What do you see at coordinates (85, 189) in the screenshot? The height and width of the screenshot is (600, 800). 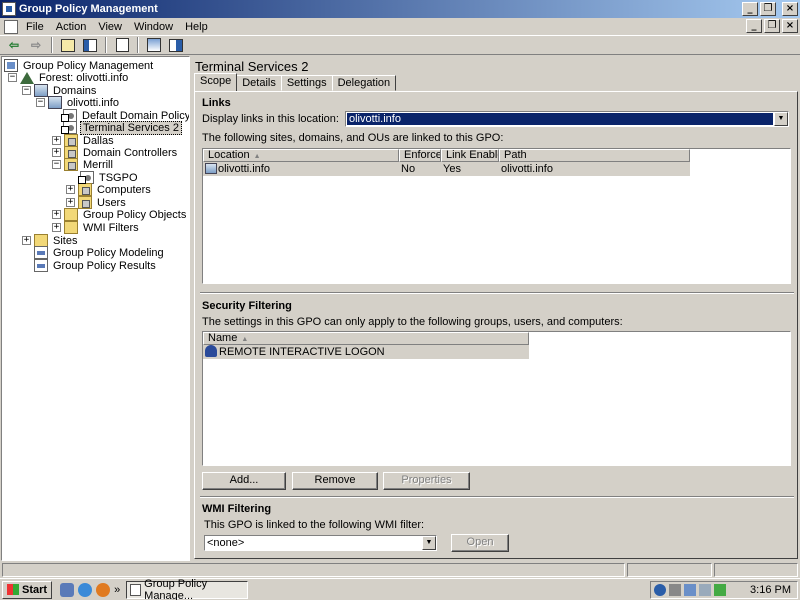 I see `ou-icon` at bounding box center [85, 189].